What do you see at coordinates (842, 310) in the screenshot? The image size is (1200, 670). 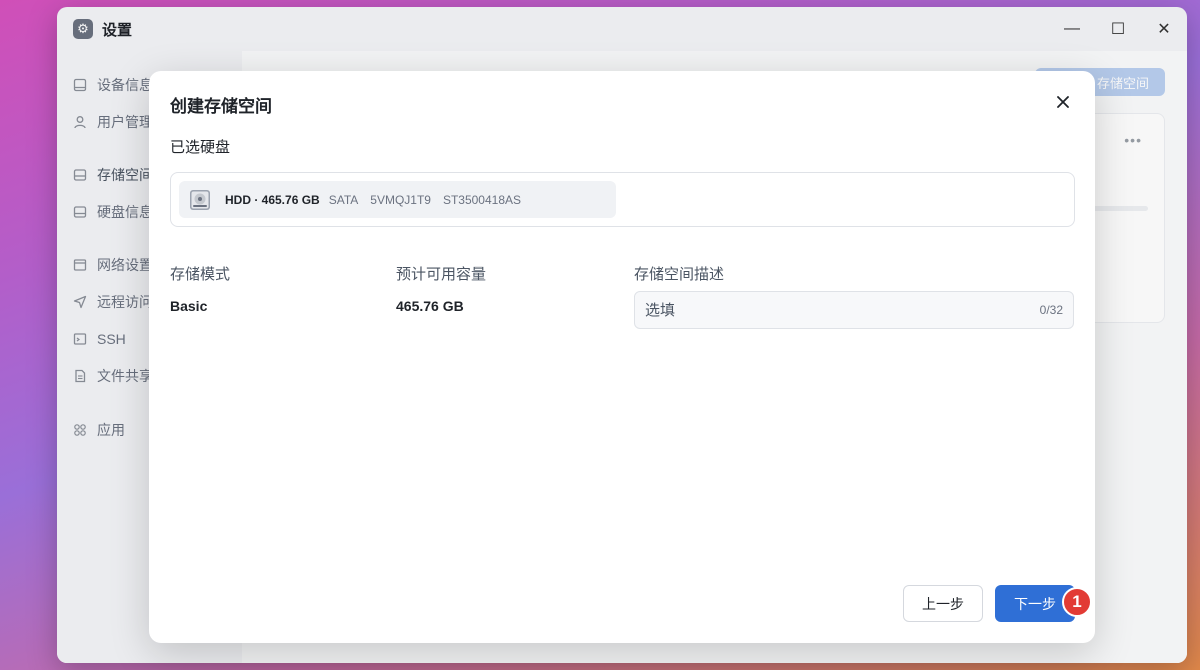 I see `description-input` at bounding box center [842, 310].